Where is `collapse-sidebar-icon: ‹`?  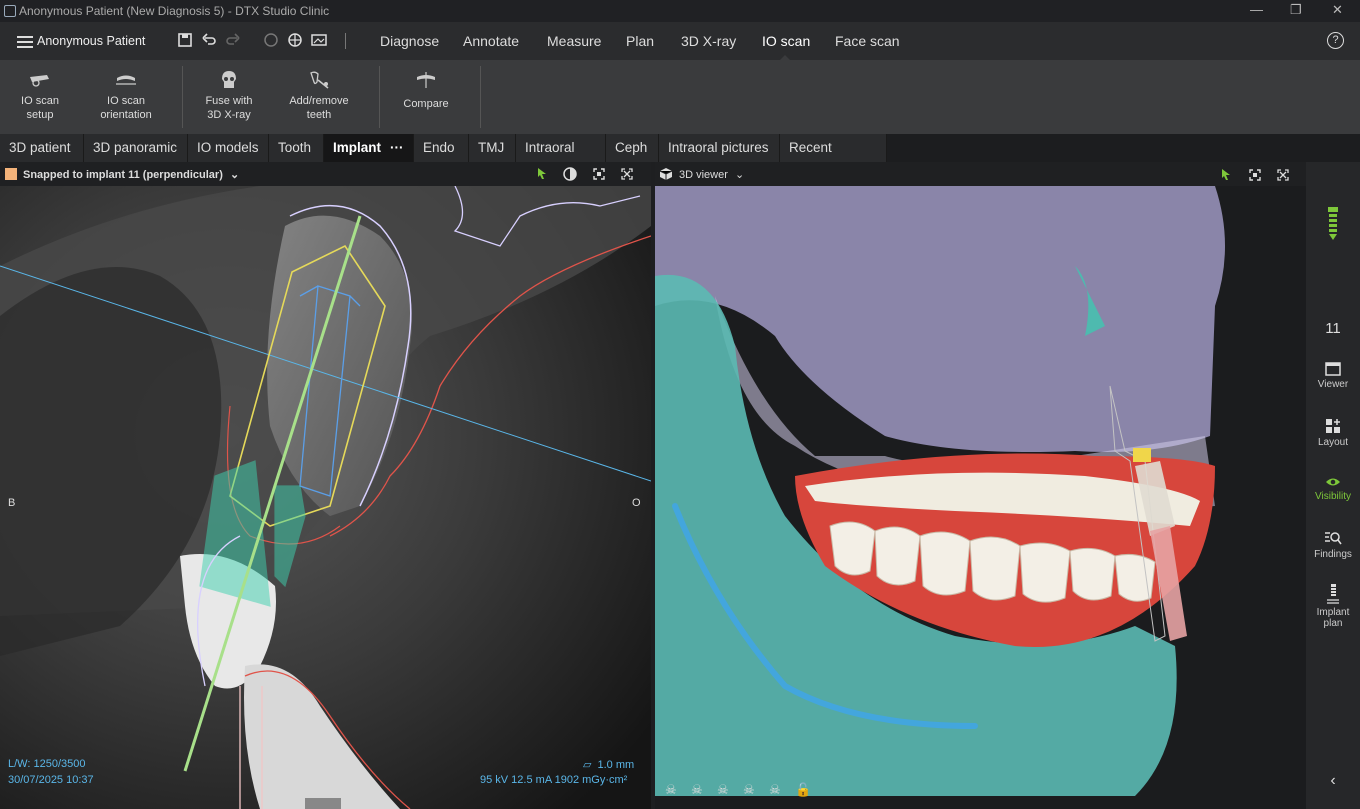
collapse-sidebar-icon: ‹ is located at coordinates (1333, 781).